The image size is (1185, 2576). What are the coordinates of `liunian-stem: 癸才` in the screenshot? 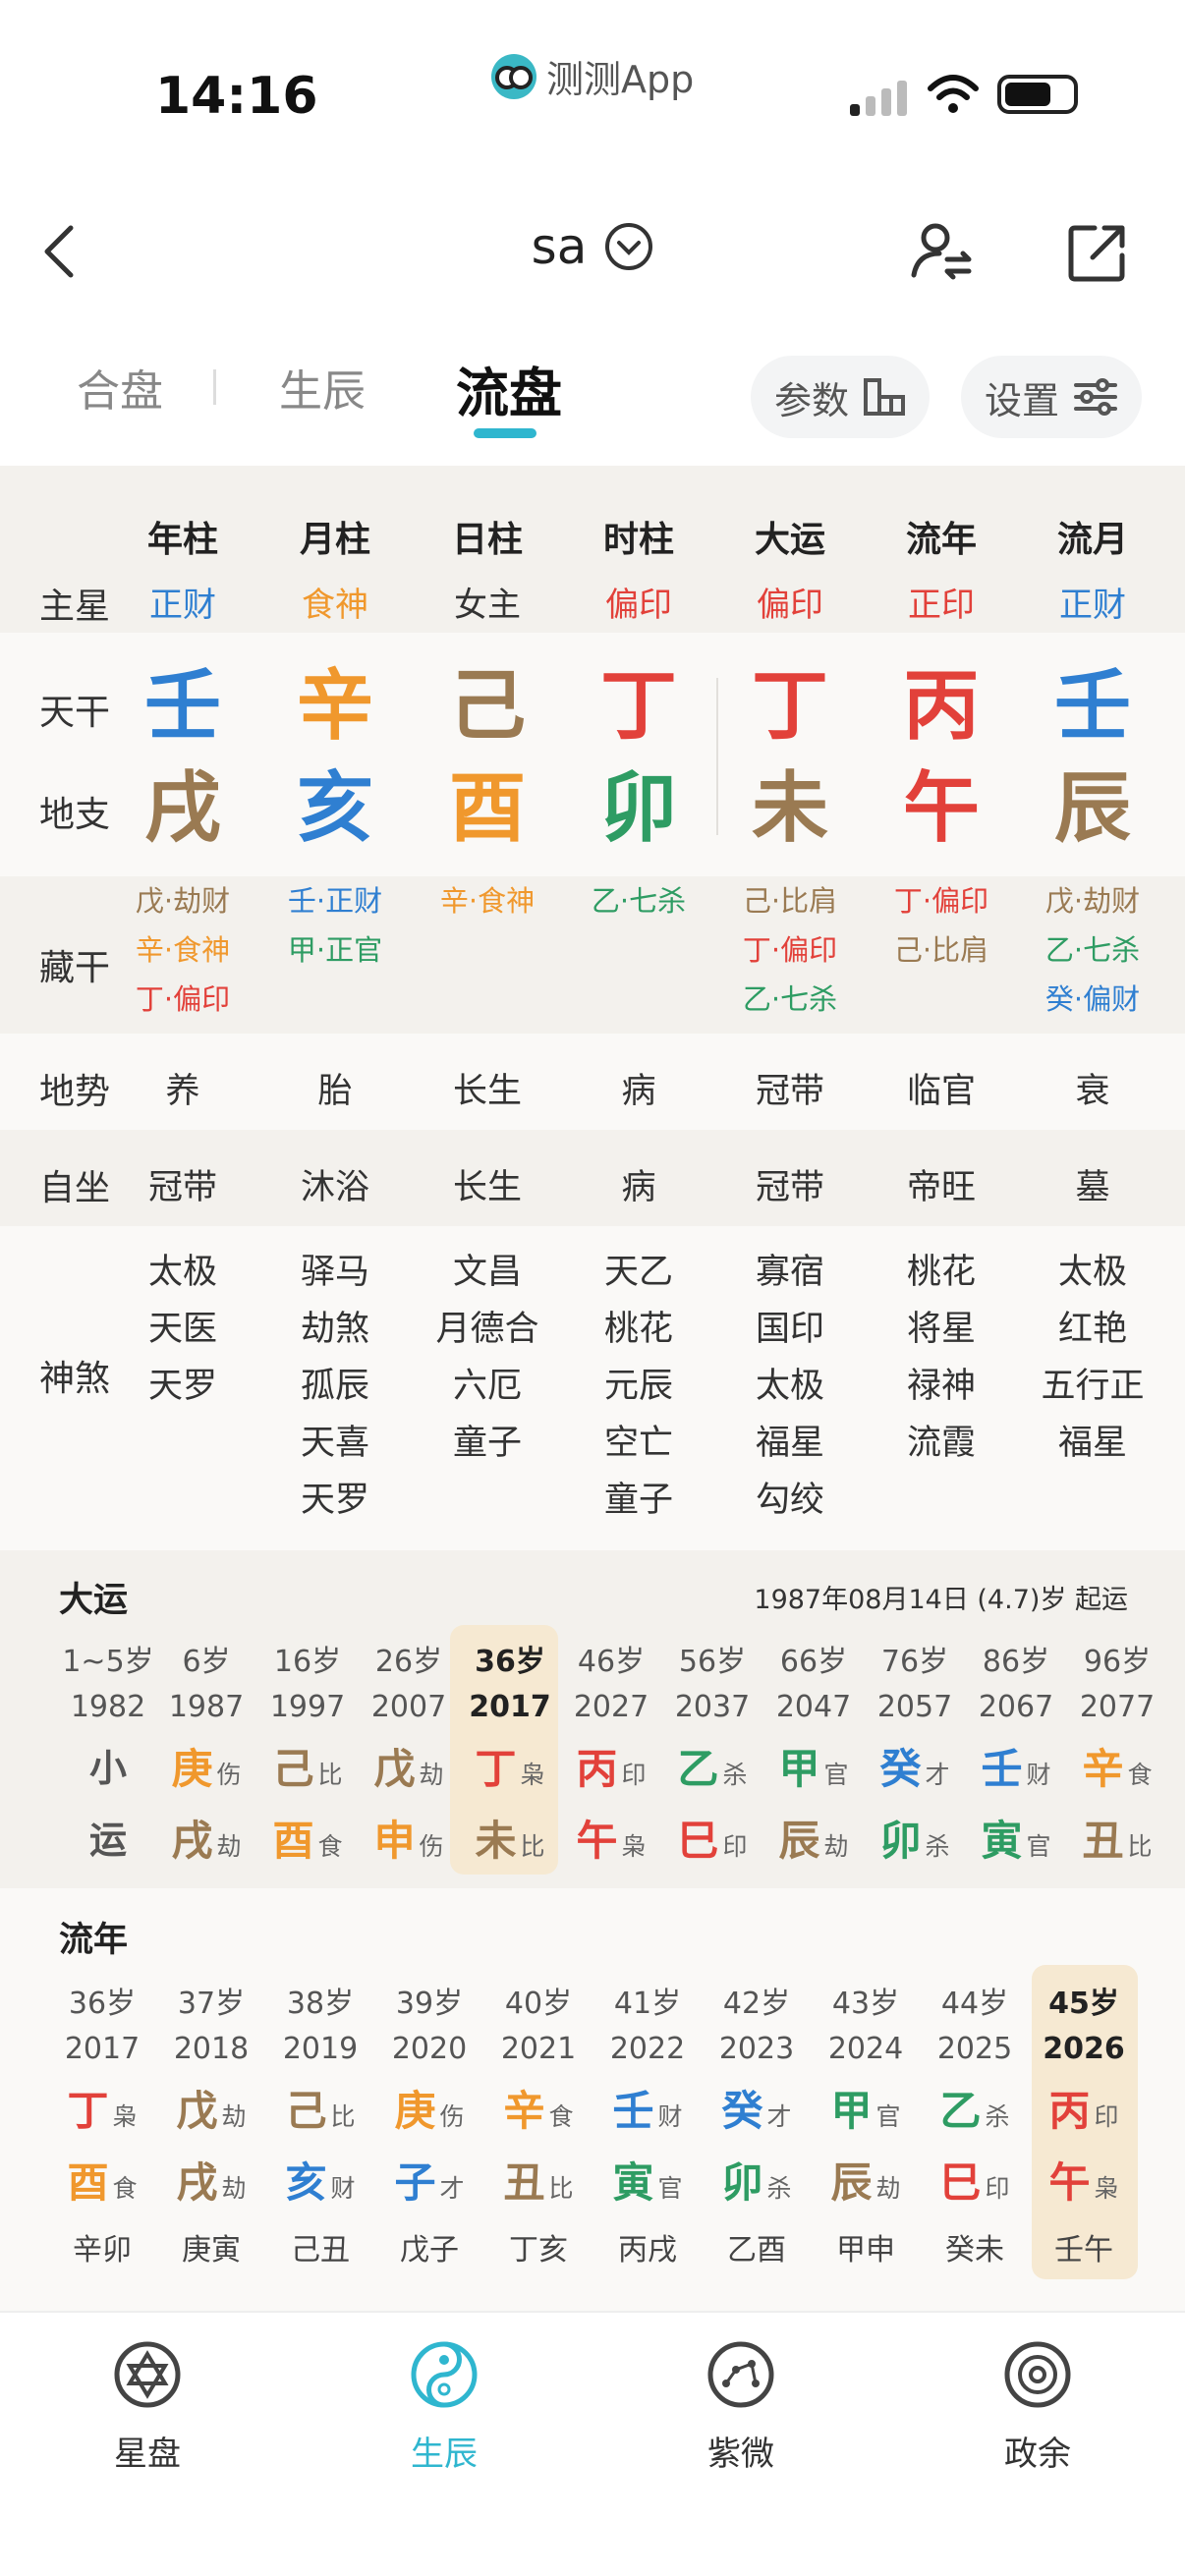 It's located at (757, 2108).